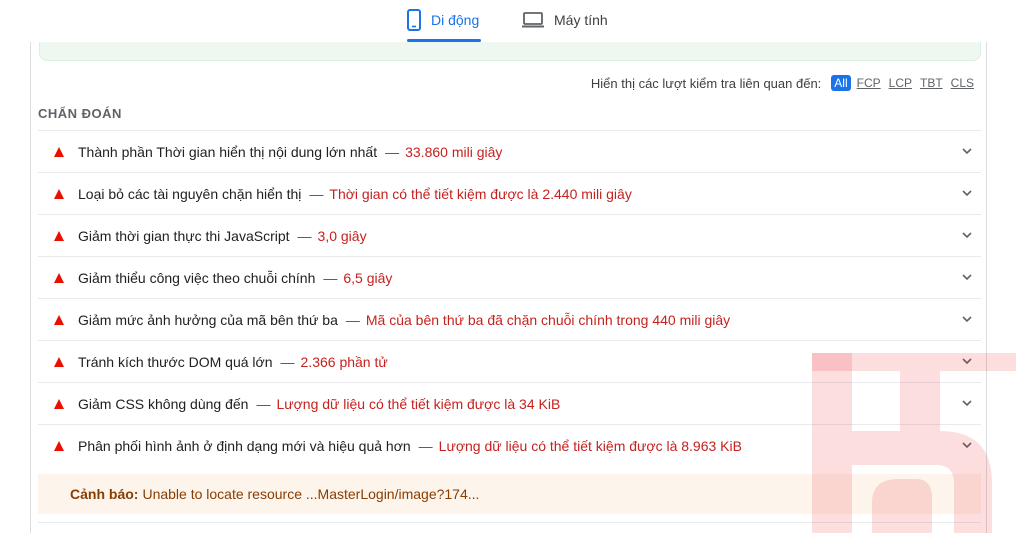 Image resolution: width=1016 pixels, height=533 pixels. Describe the element at coordinates (414, 20) in the screenshot. I see `smartphone-icon` at that location.